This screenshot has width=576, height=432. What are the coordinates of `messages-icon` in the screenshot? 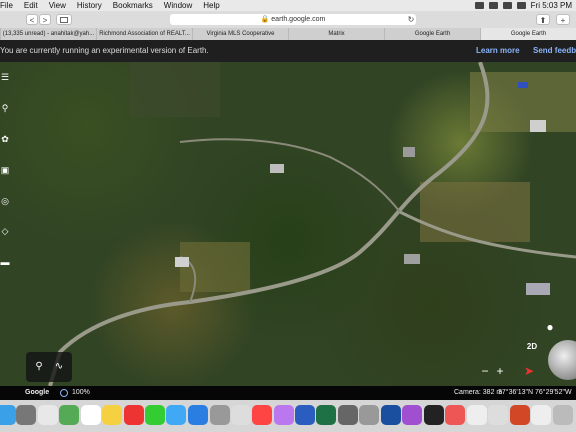 It's located at (155, 415).